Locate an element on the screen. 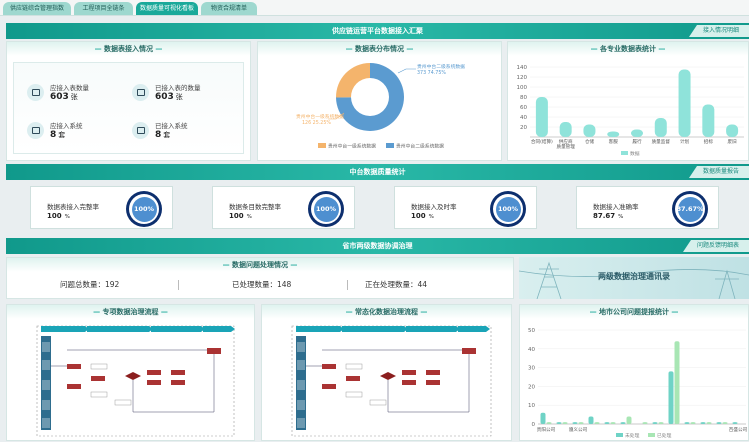  legend-label: 贵州中台二级系统数据 is located at coordinates (420, 146).